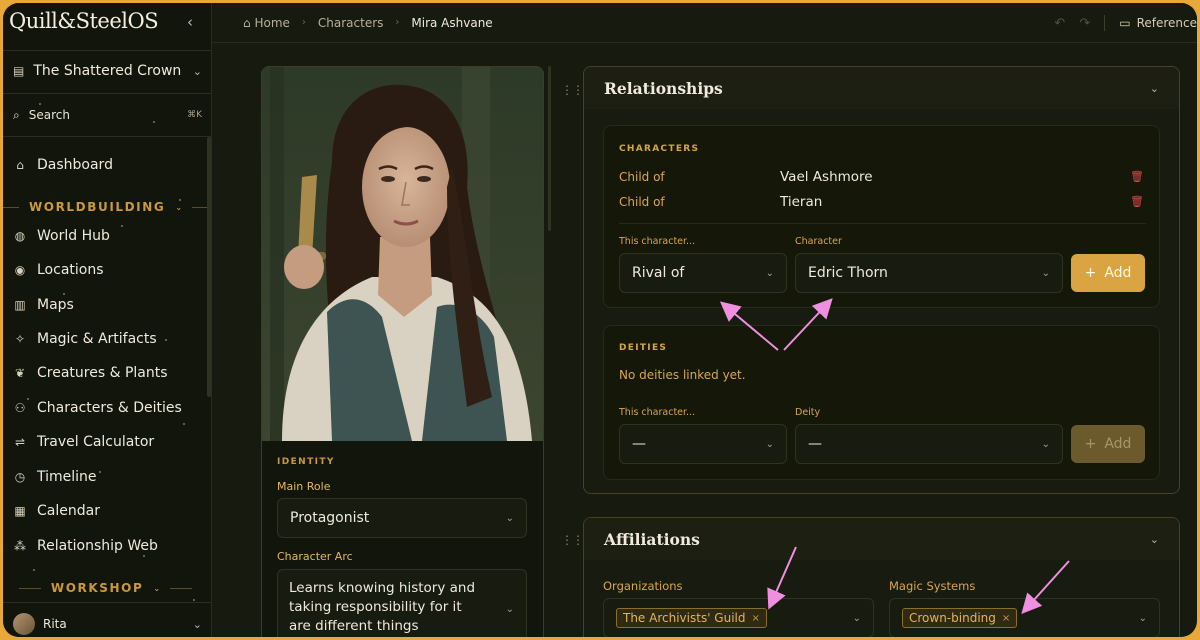 Image resolution: width=1200 pixels, height=640 pixels. I want to click on reference-label: Reference, so click(1166, 23).